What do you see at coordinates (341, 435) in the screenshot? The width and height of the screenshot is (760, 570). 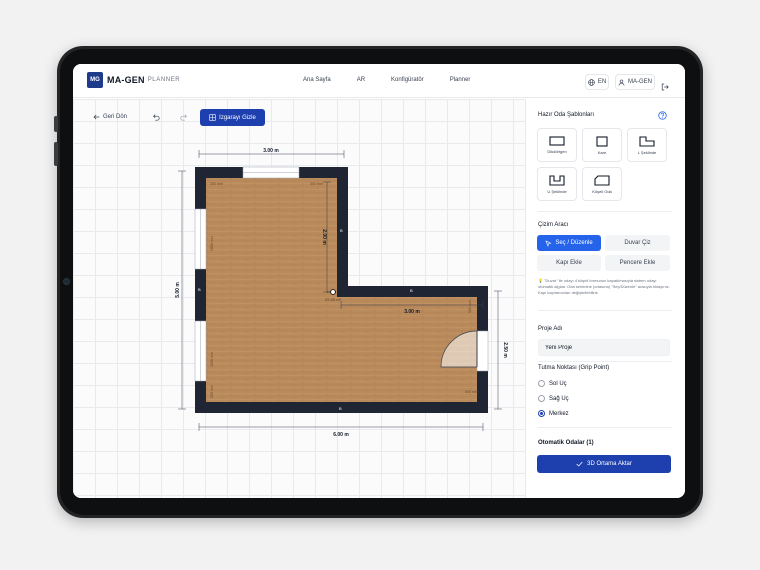 I see `dim-bottom-label: 6.00 m` at bounding box center [341, 435].